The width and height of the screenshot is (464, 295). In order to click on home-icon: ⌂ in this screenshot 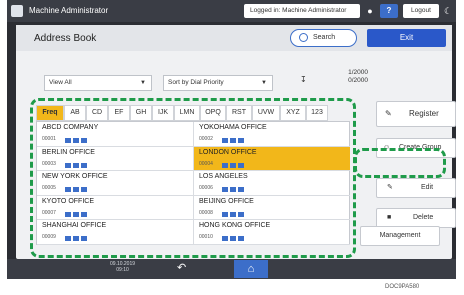, I will do `click(251, 269)`.